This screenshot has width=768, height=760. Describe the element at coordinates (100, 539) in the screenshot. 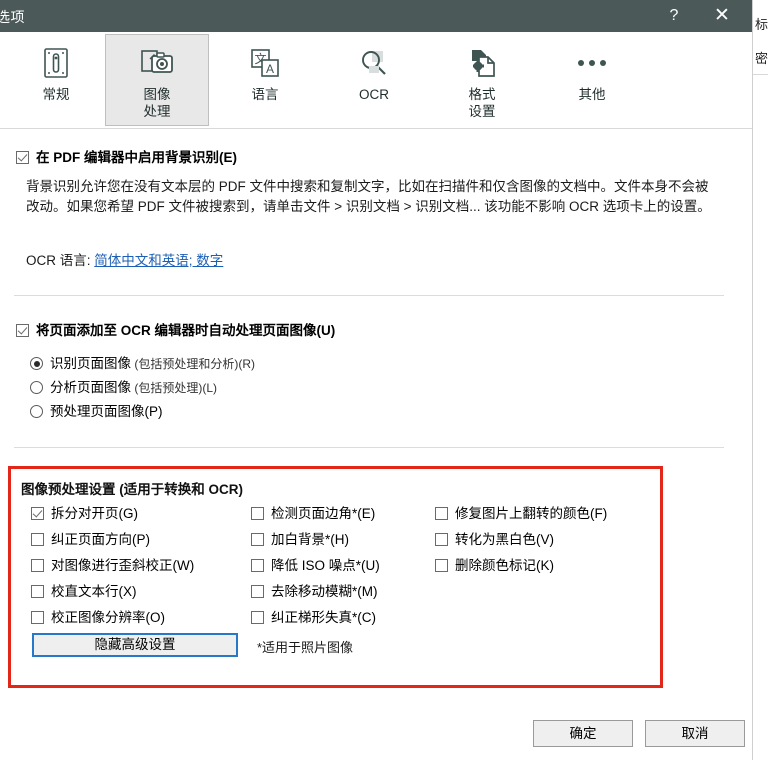

I see `checkbox-label: 纠正页面方向(P)` at that location.